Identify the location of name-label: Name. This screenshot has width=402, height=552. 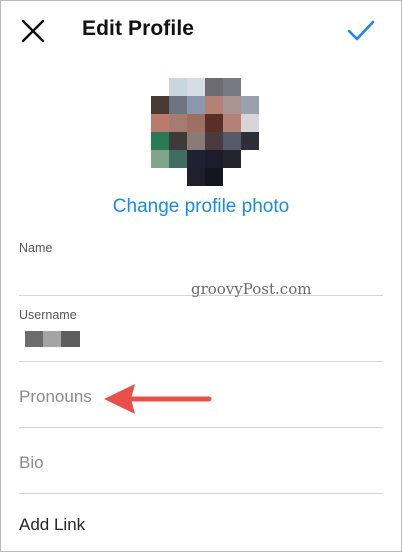
(36, 248).